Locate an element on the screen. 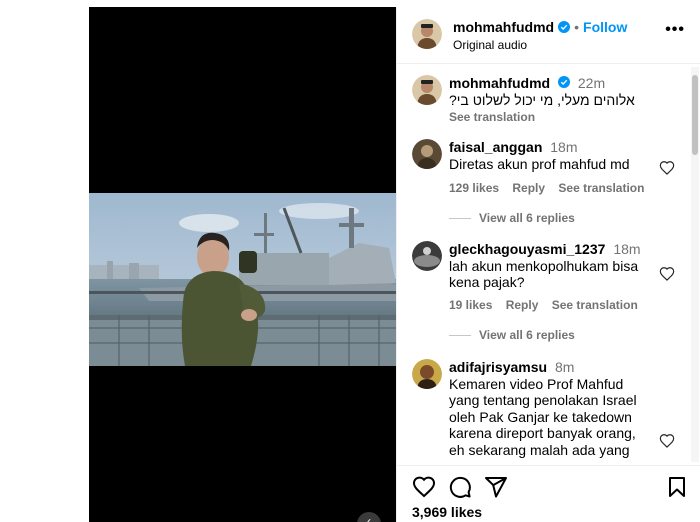  caption-time: 22m is located at coordinates (591, 83).